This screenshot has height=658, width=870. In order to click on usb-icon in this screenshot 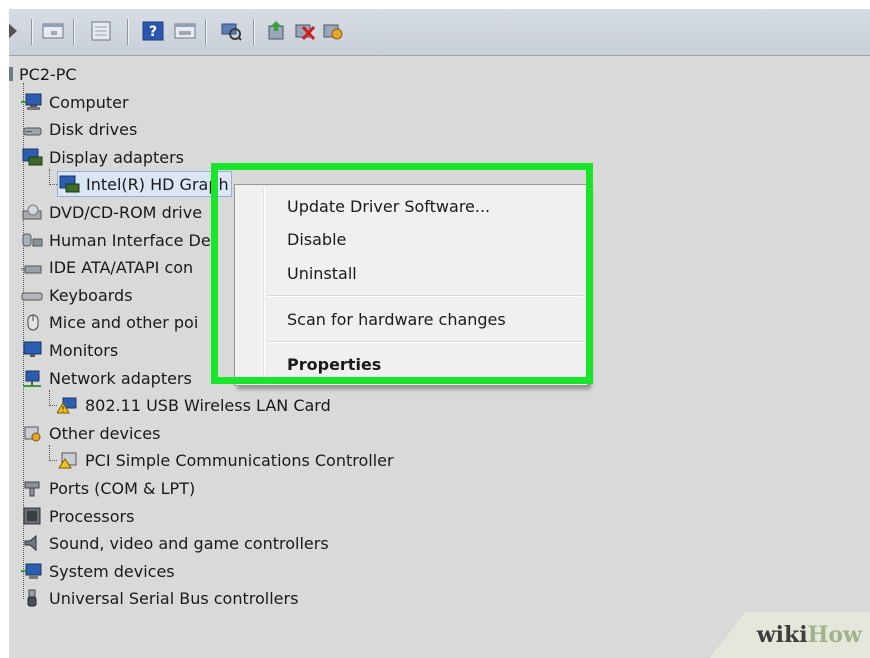, I will do `click(32, 598)`.